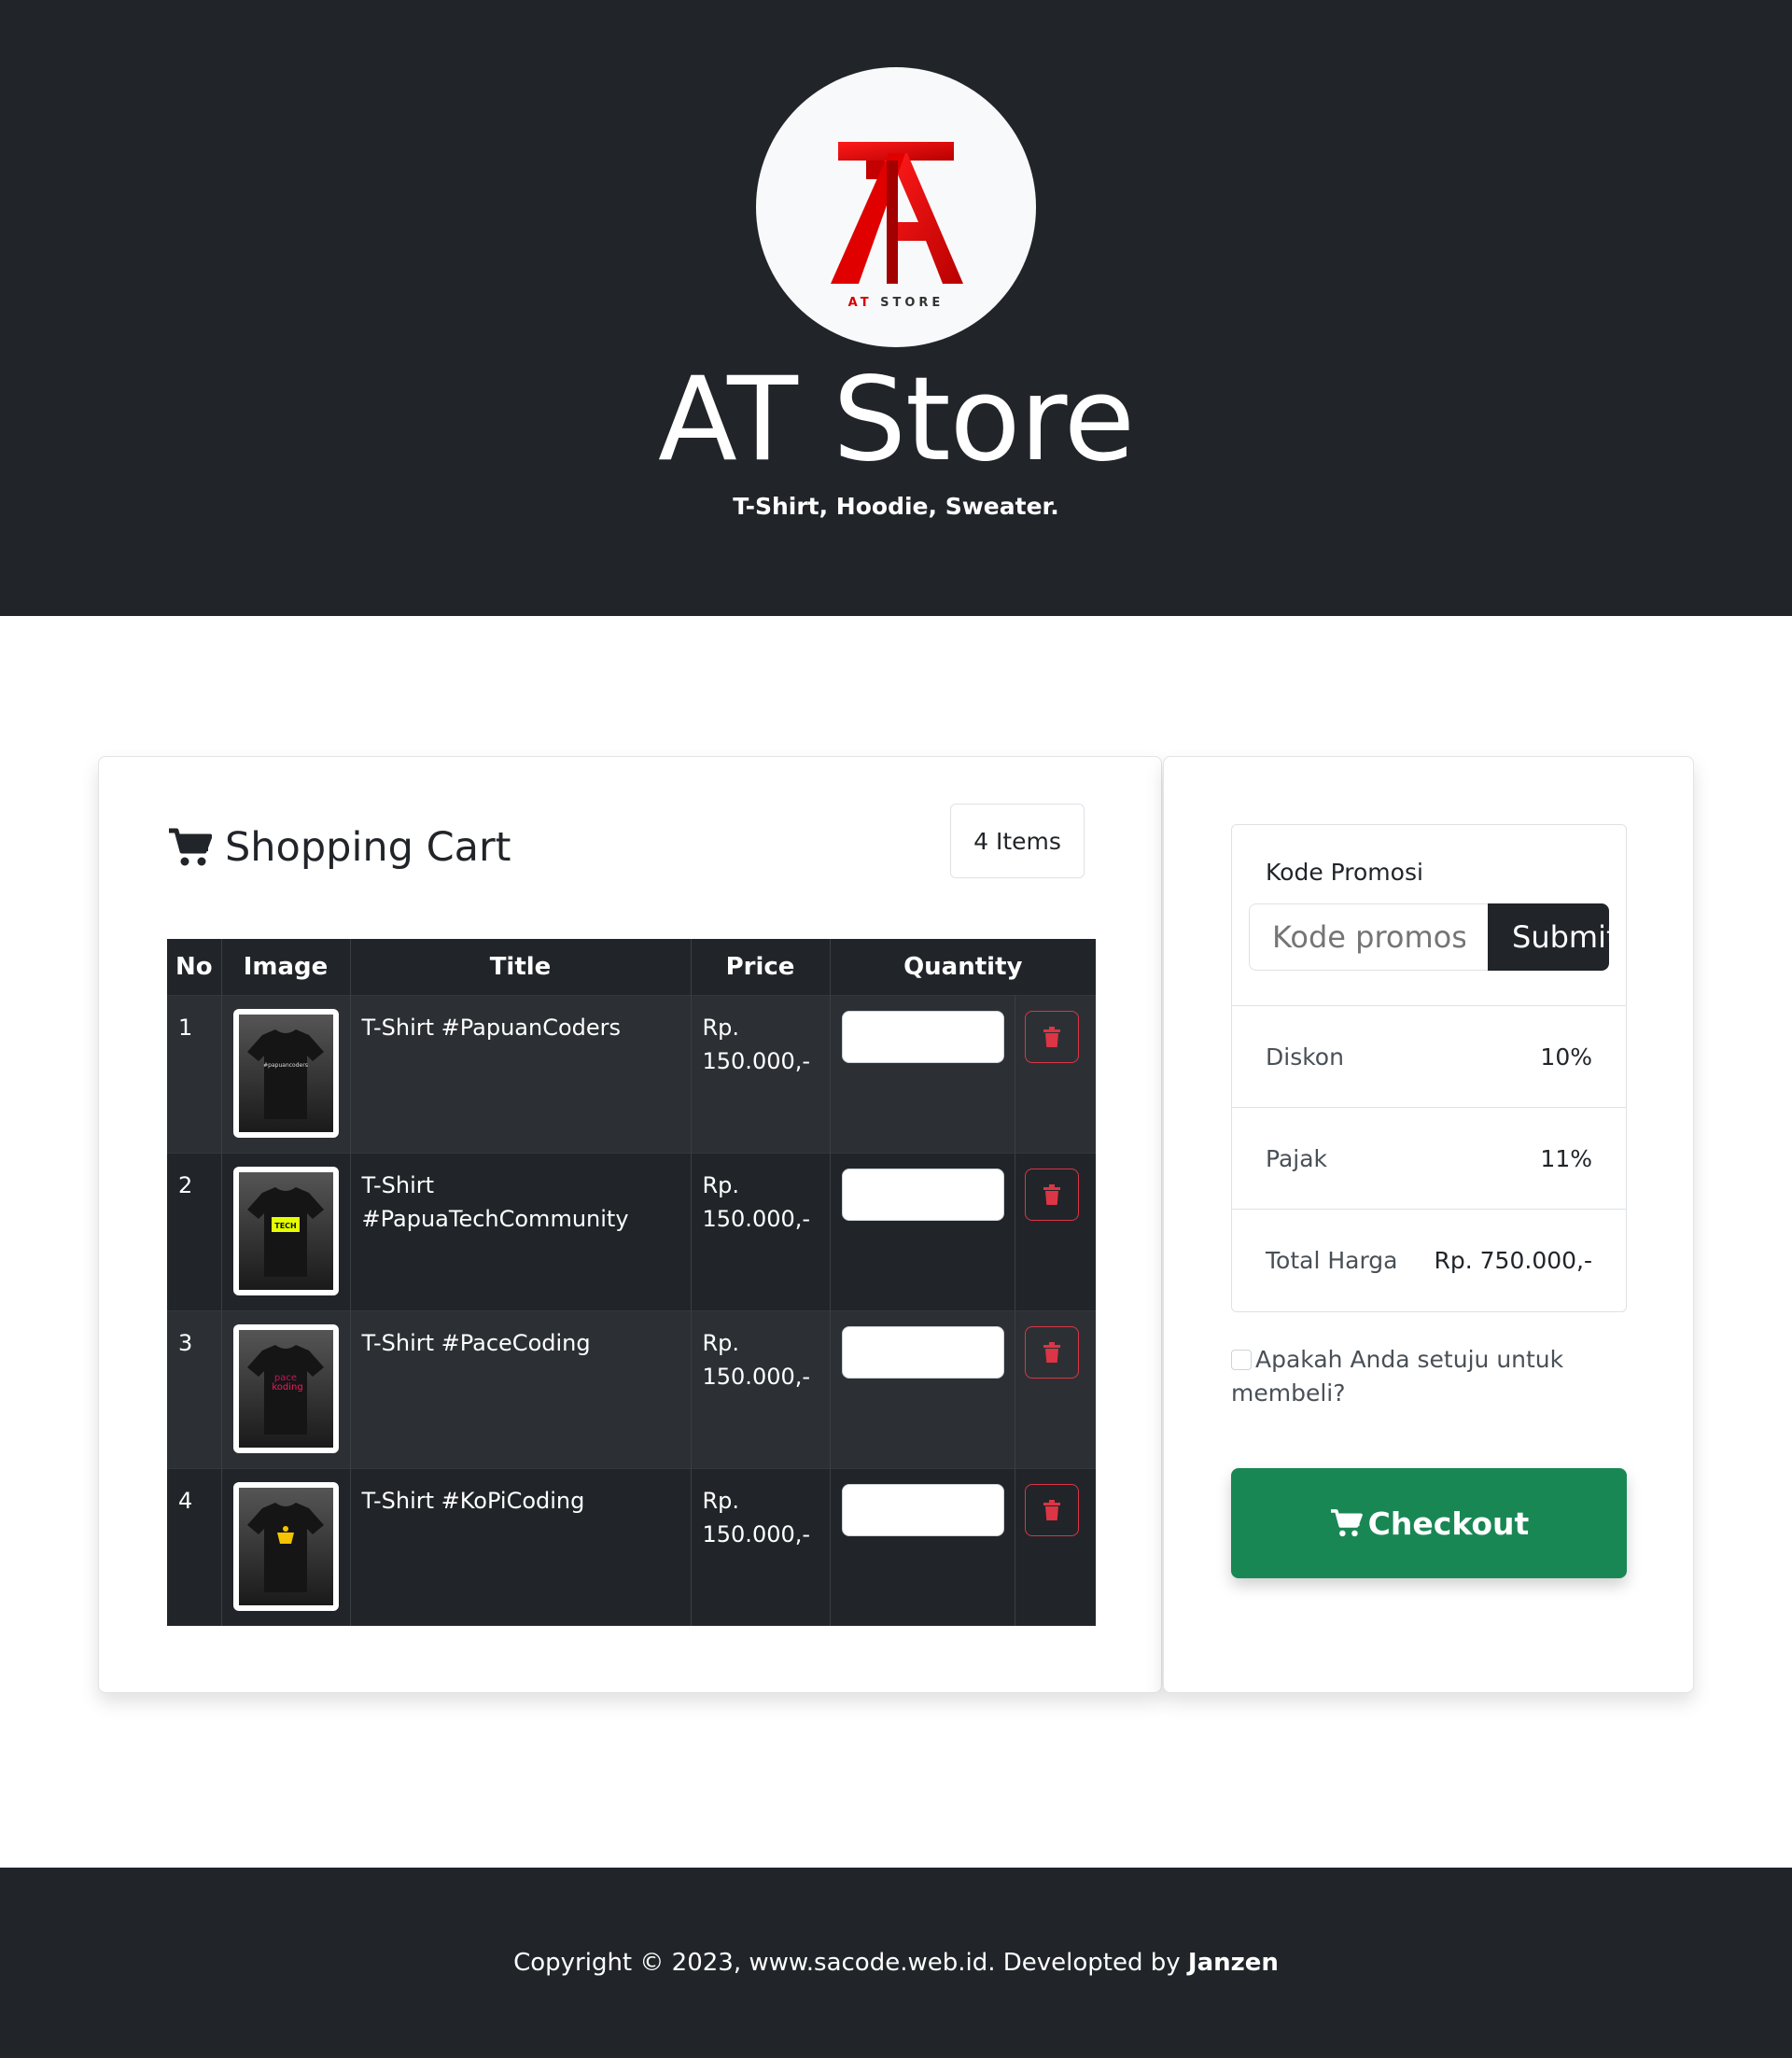 Image resolution: width=1792 pixels, height=2058 pixels. I want to click on table-row: 4 T-Shirt #KoPiCoding Rp. 150.000,-, so click(632, 1546).